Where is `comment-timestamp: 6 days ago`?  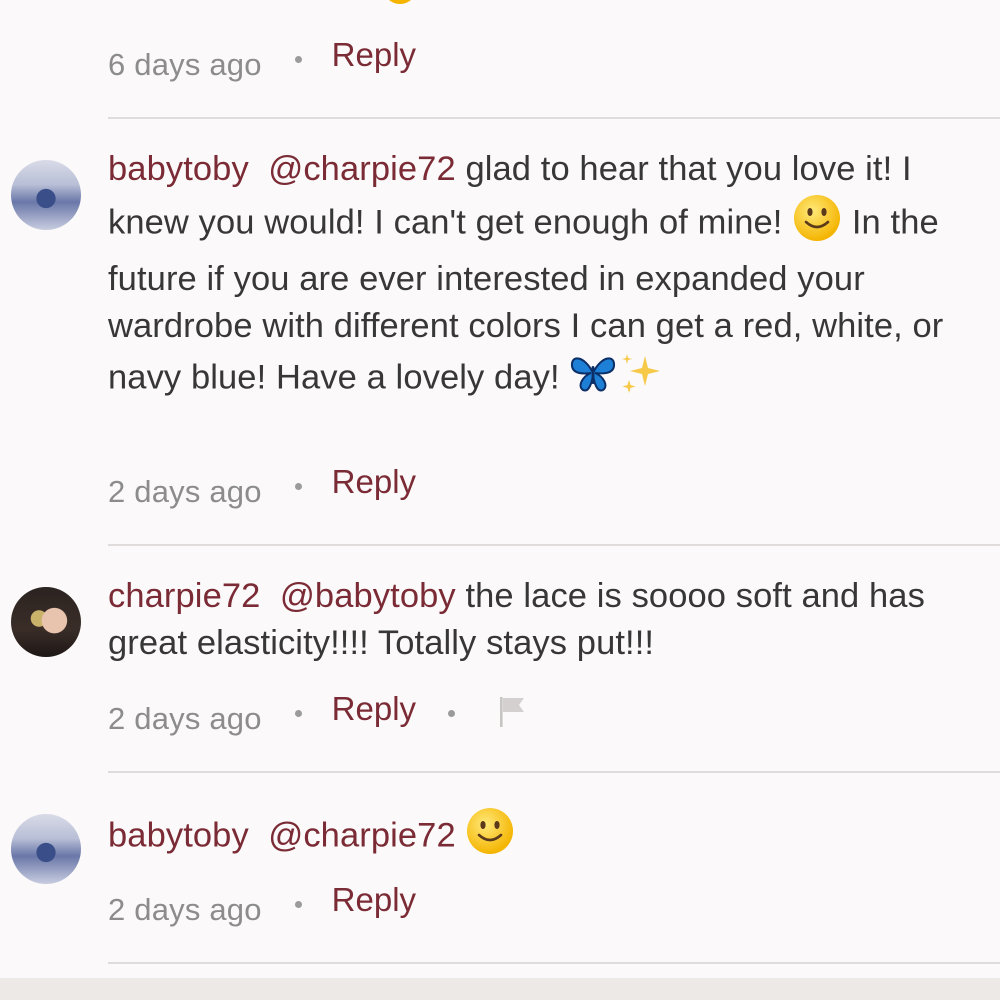
comment-timestamp: 6 days ago is located at coordinates (185, 64).